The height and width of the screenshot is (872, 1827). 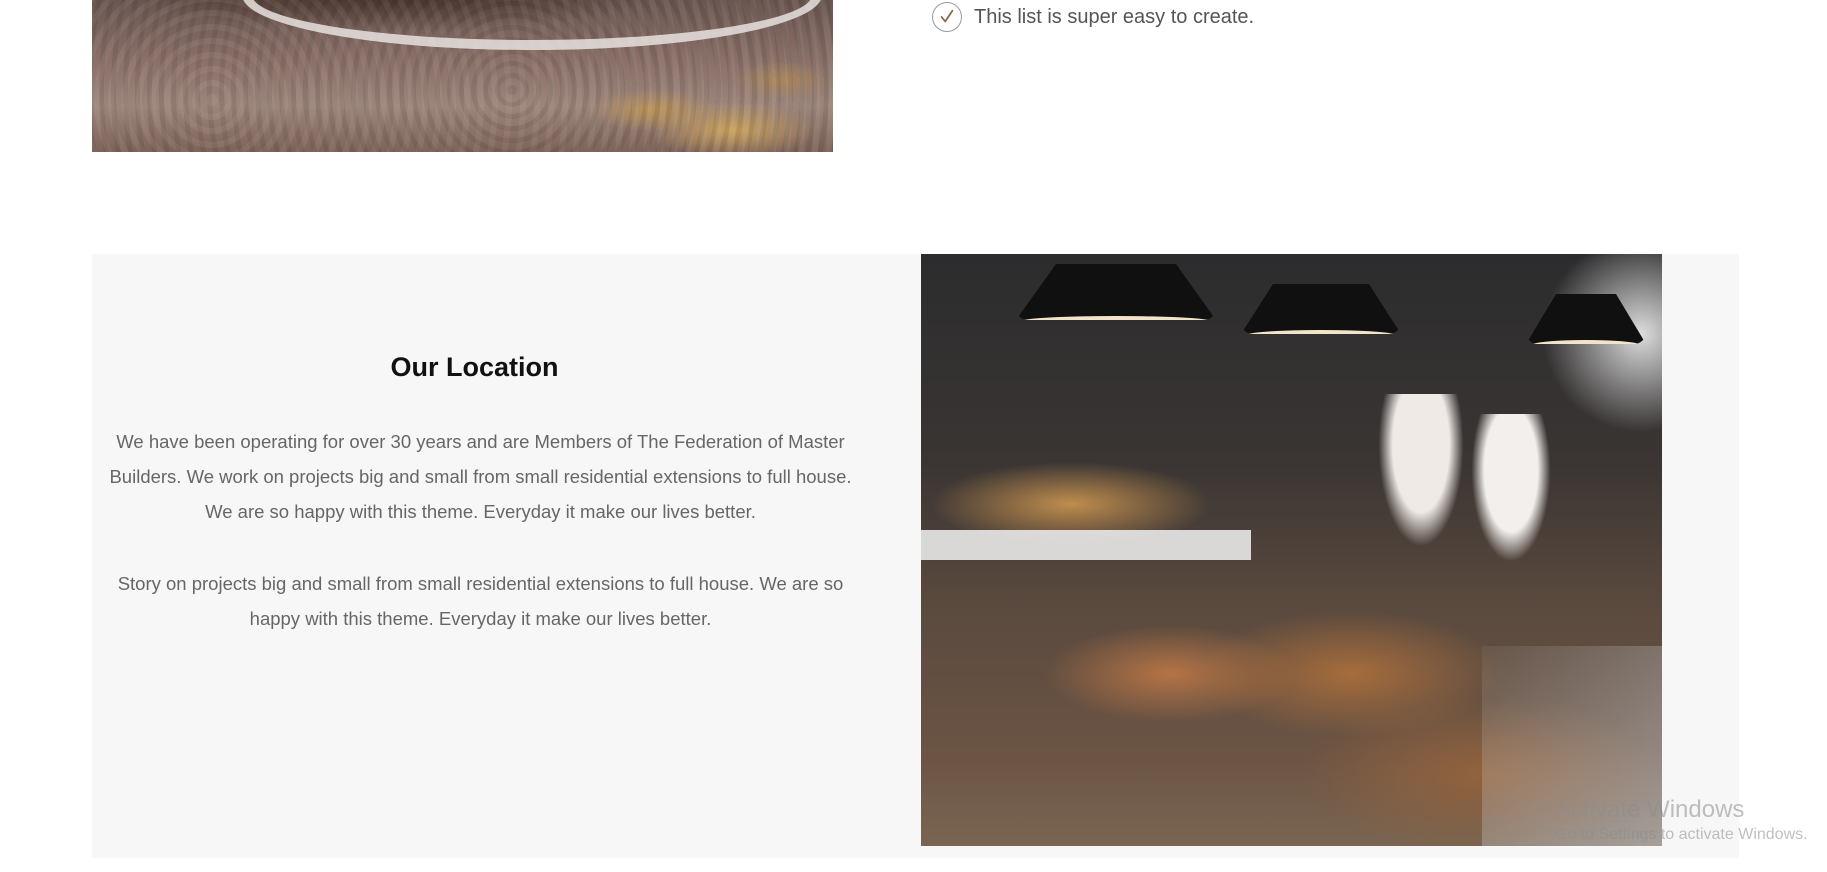 I want to click on watermark-title: Activate Windows, so click(x=1650, y=809).